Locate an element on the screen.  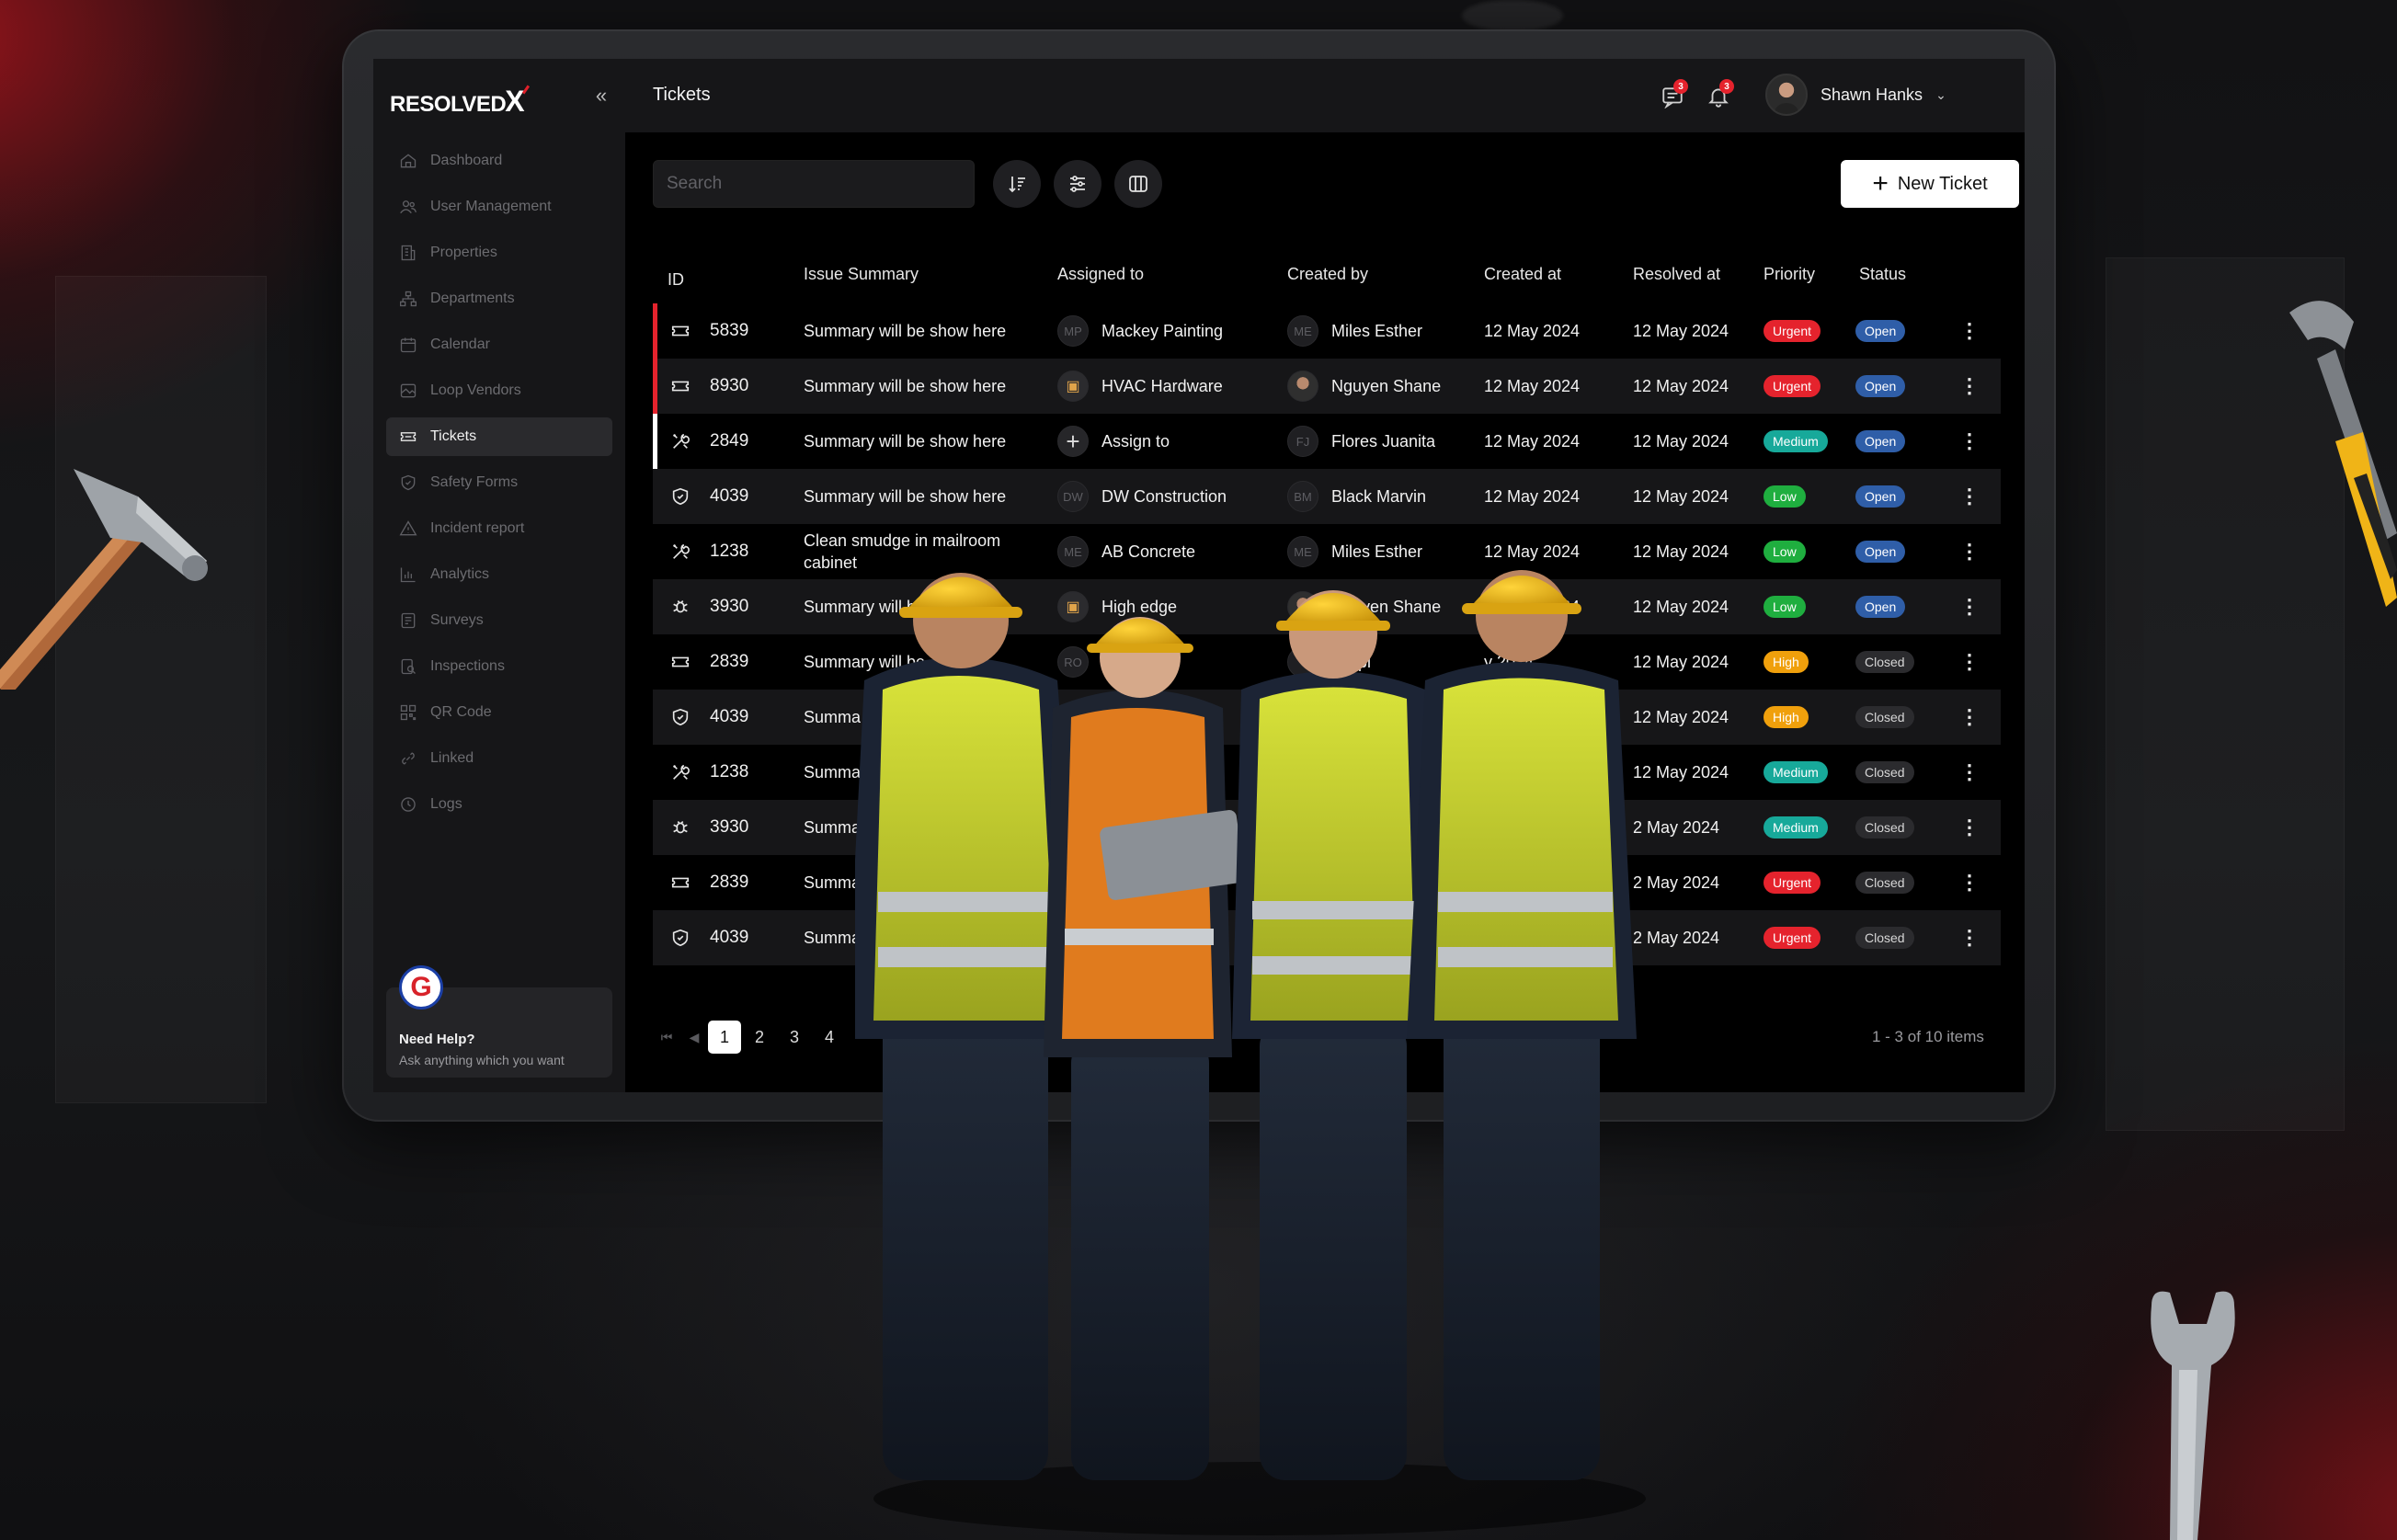
page-button-1: 1 is located at coordinates (724, 1037).